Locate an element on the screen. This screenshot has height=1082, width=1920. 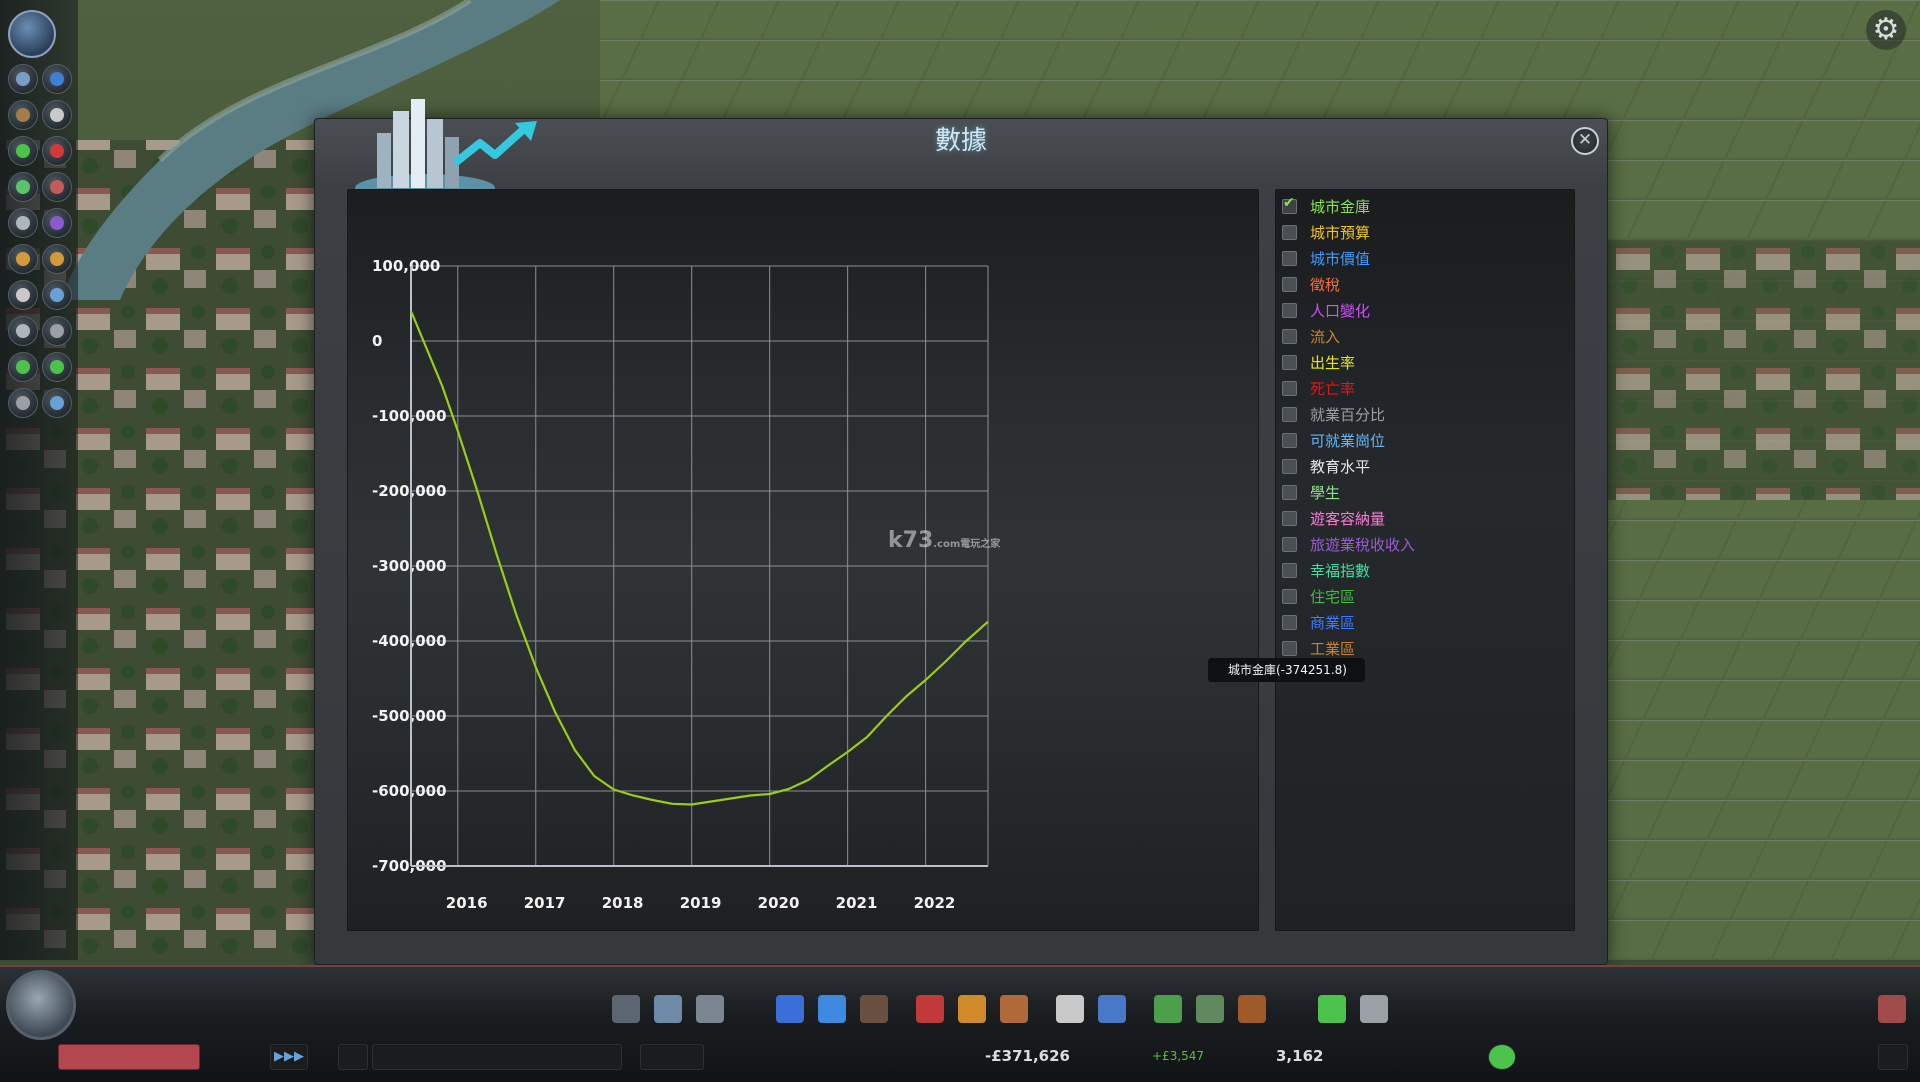
info-view-button is located at coordinates (32, 34).